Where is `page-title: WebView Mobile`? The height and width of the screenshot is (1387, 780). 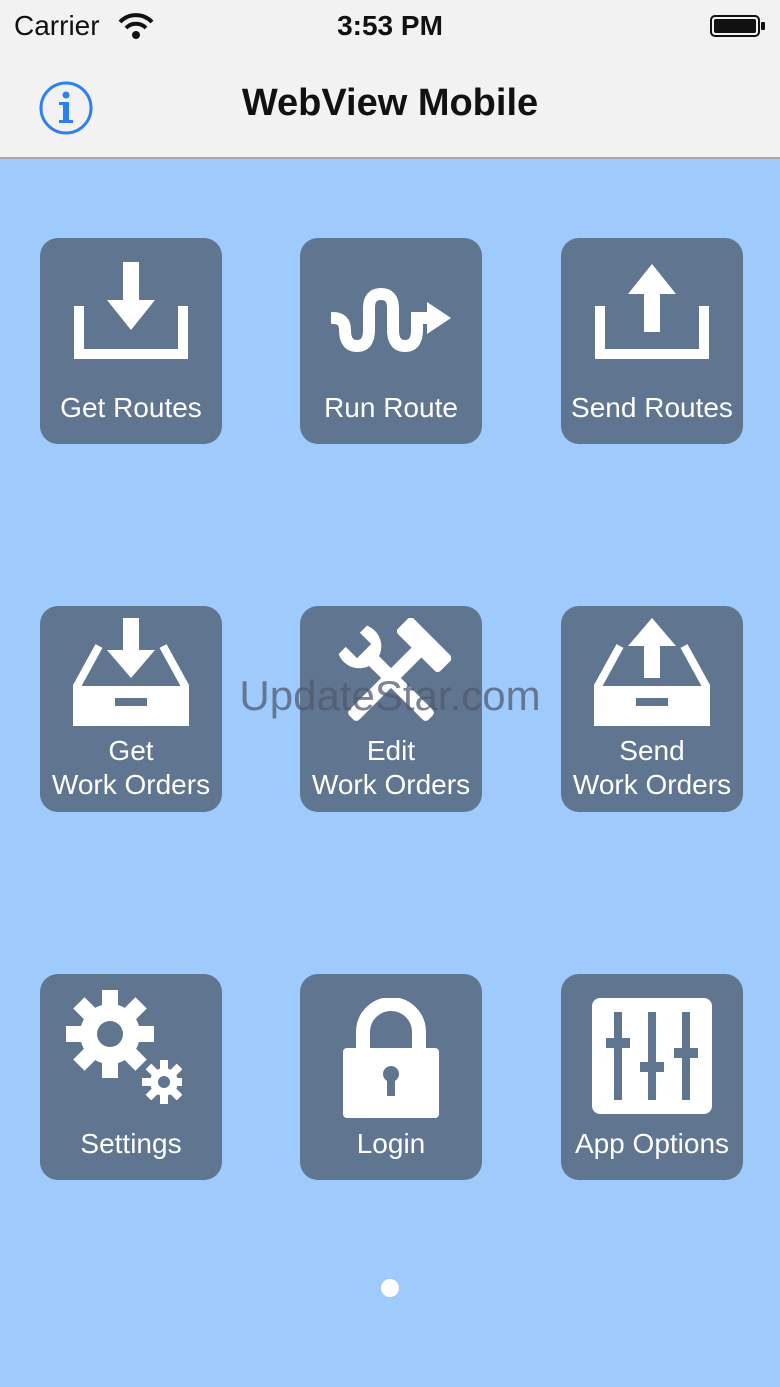 page-title: WebView Mobile is located at coordinates (390, 103).